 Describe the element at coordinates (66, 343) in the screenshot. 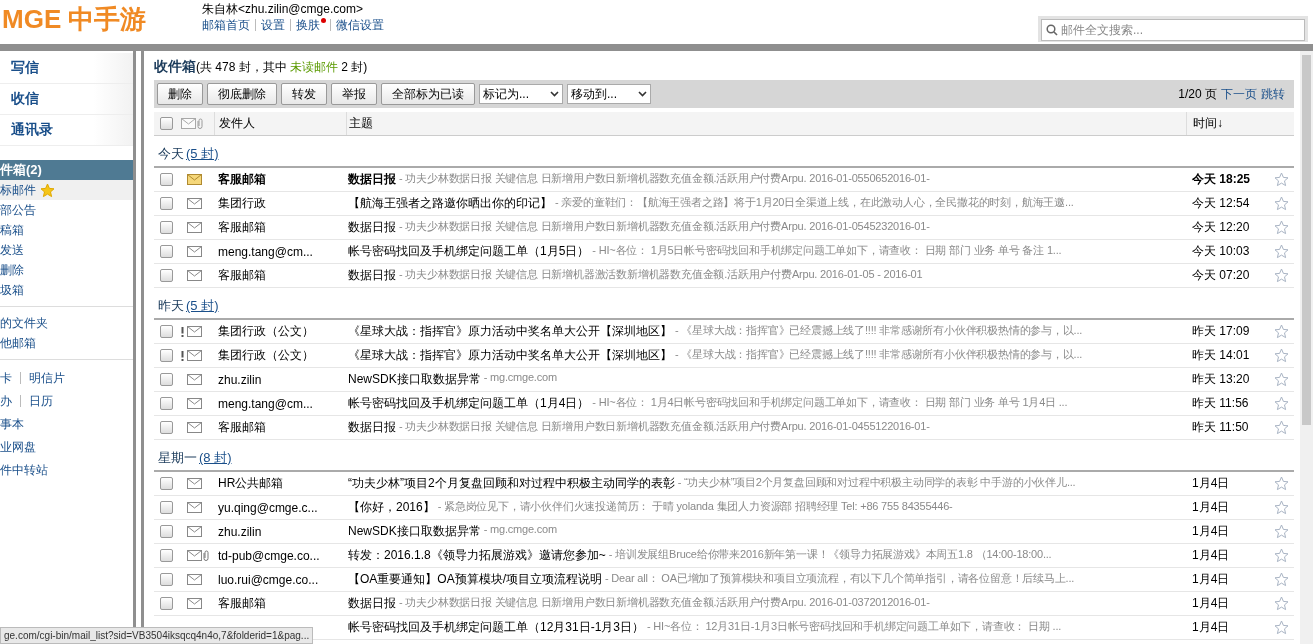

I see `folder-item: 他邮箱` at that location.